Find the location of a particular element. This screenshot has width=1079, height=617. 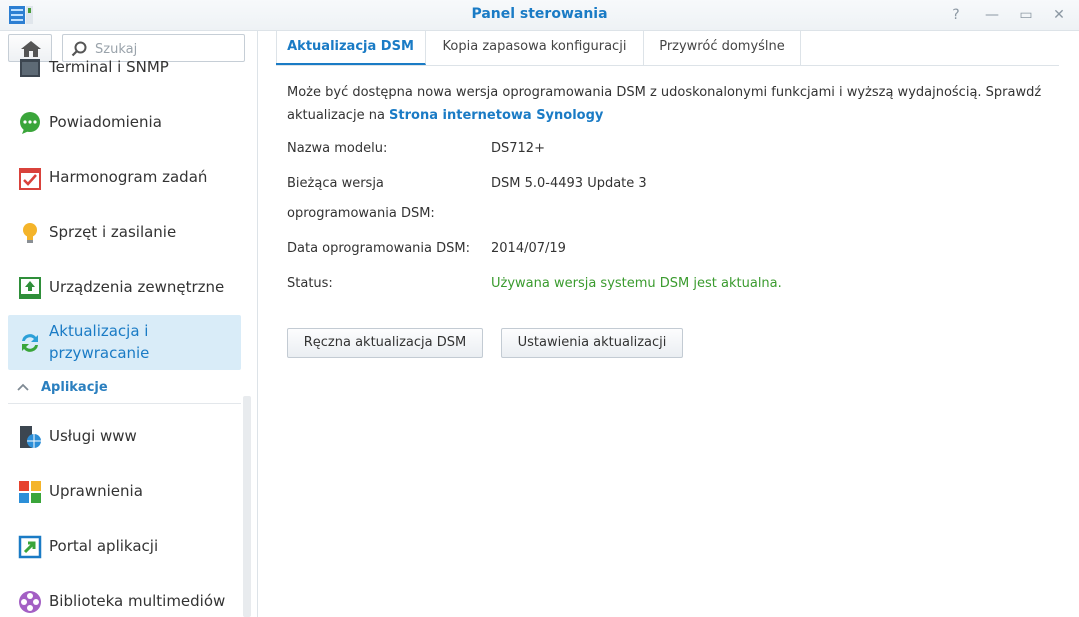

manual-dsm-update-button: Ręczna aktualizacja DSM is located at coordinates (385, 343).